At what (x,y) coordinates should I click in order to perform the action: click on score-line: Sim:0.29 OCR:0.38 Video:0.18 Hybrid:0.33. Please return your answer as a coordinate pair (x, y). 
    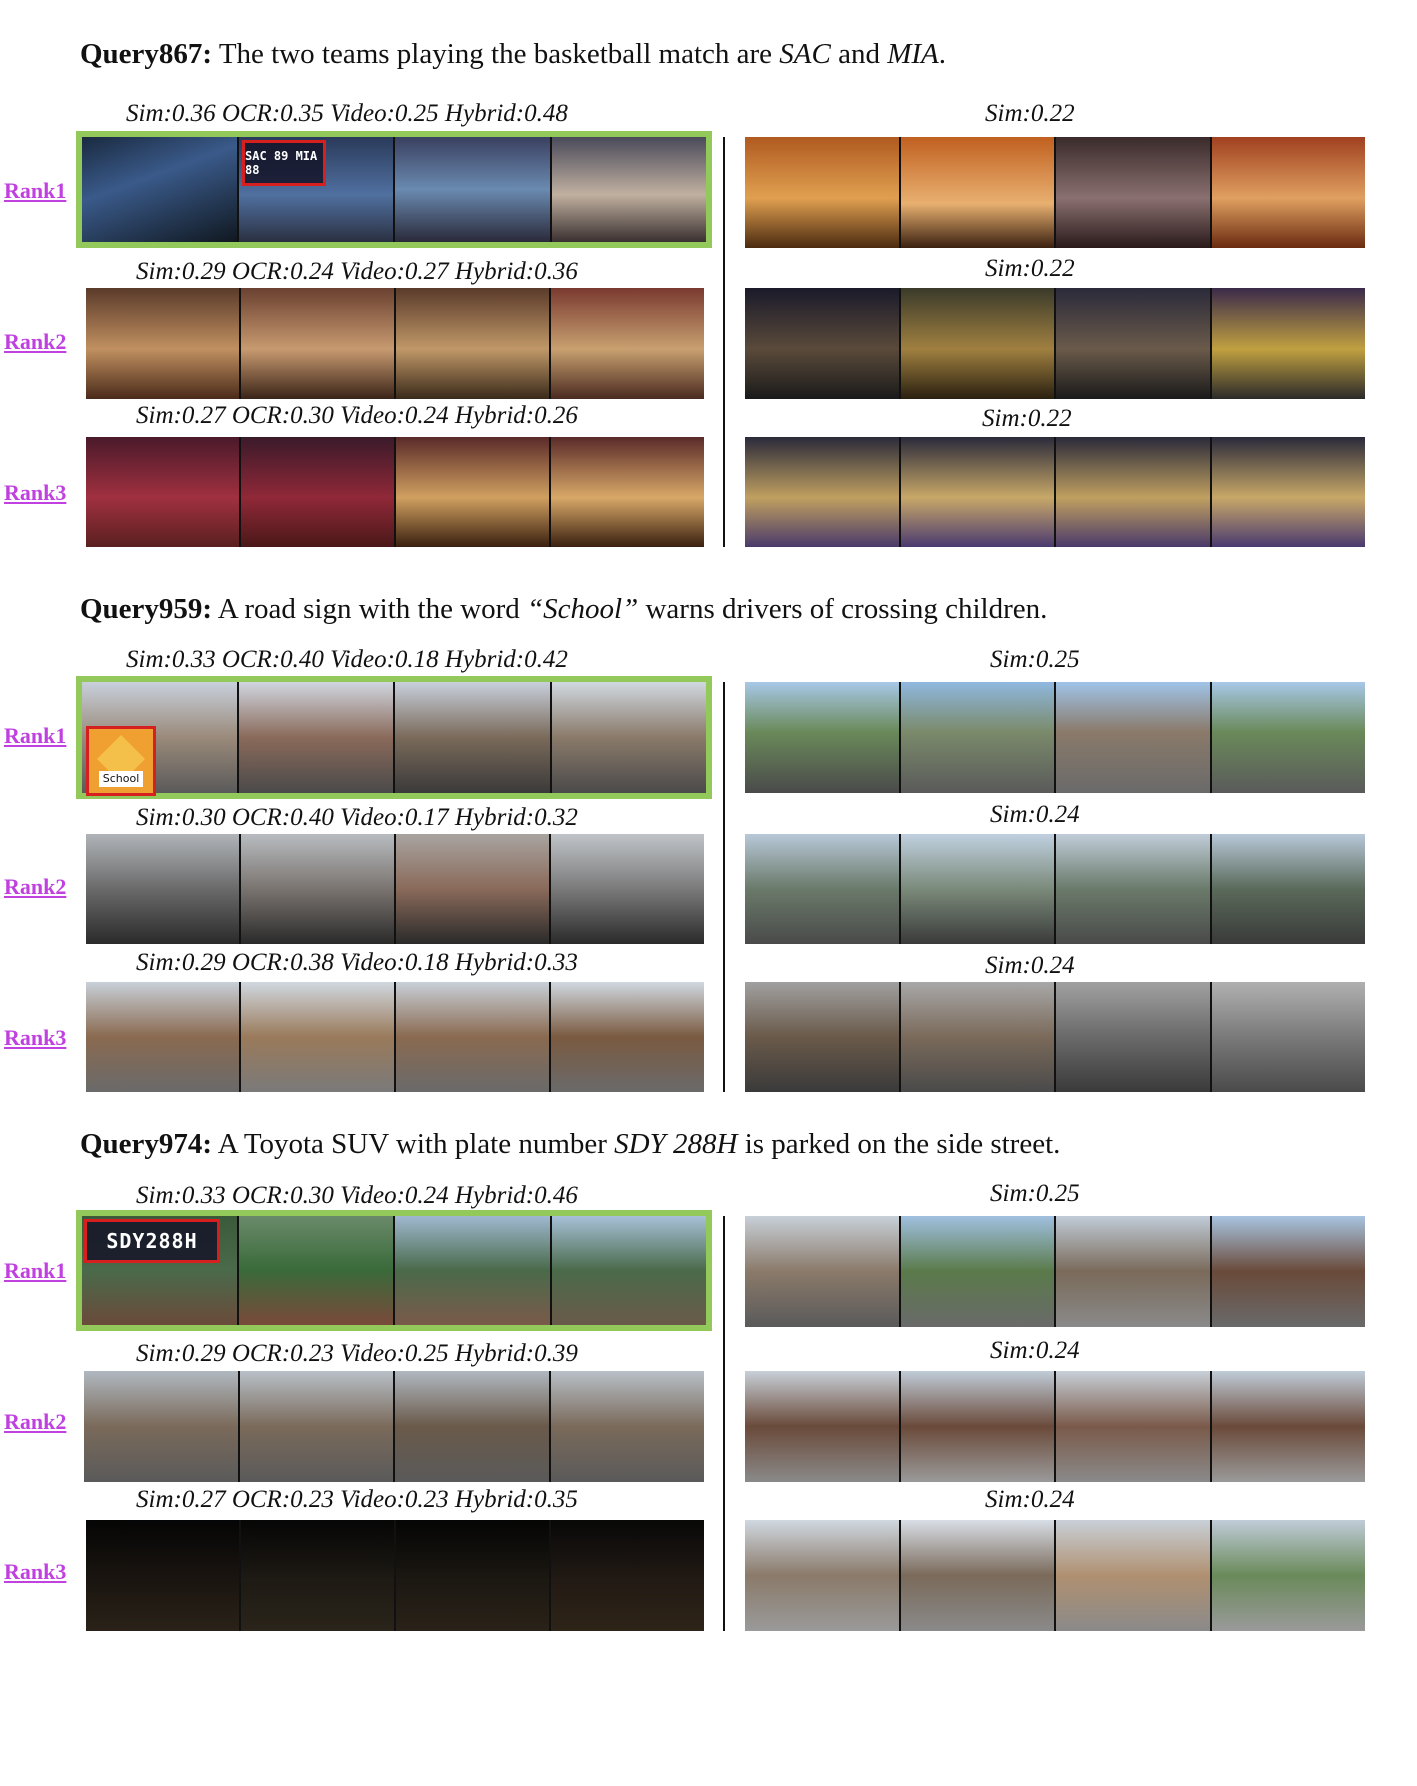
    Looking at the image, I should click on (357, 962).